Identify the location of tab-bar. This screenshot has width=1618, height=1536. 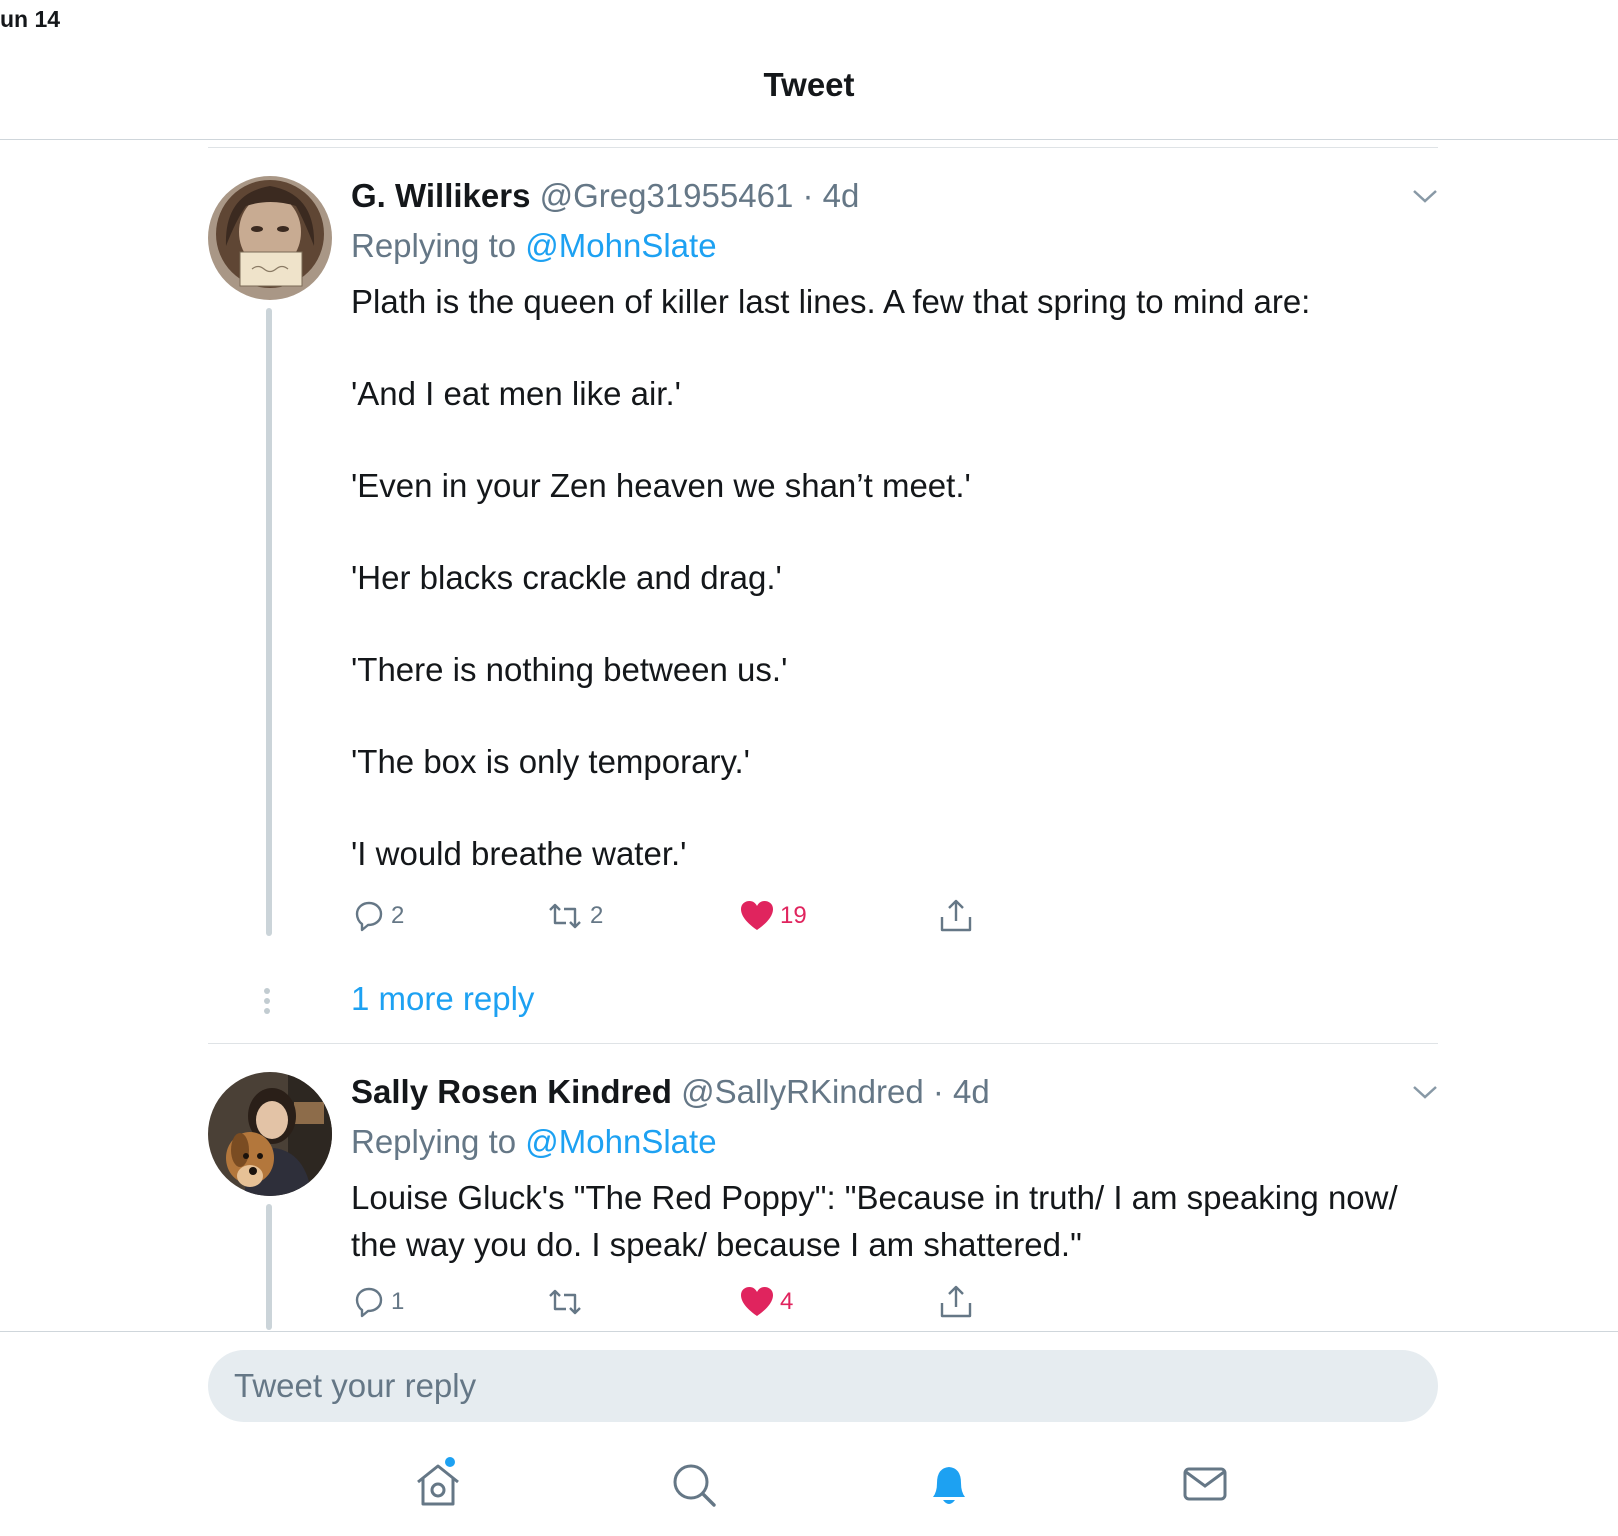
(809, 1490).